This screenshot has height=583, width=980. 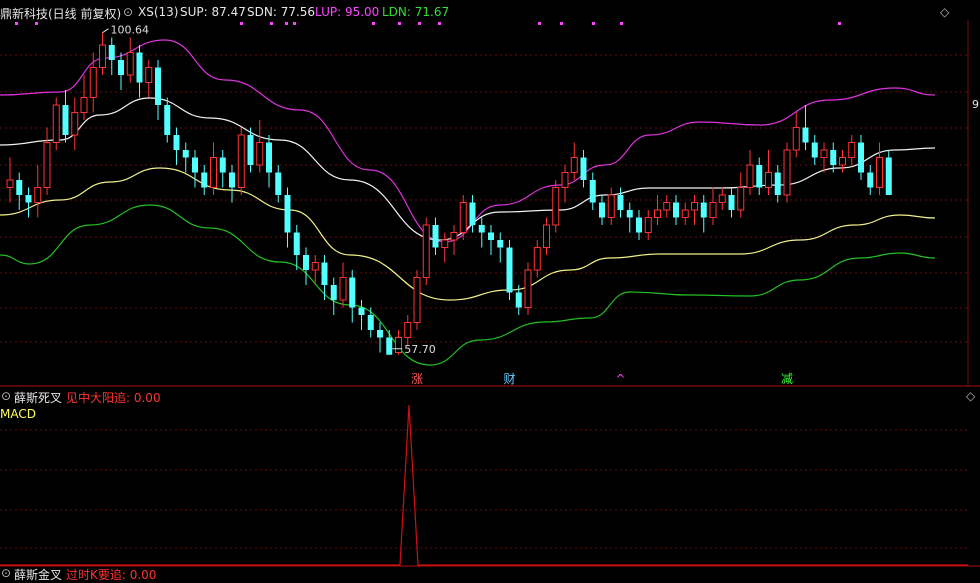 What do you see at coordinates (944, 12) in the screenshot?
I see `diamond-icon: ◇` at bounding box center [944, 12].